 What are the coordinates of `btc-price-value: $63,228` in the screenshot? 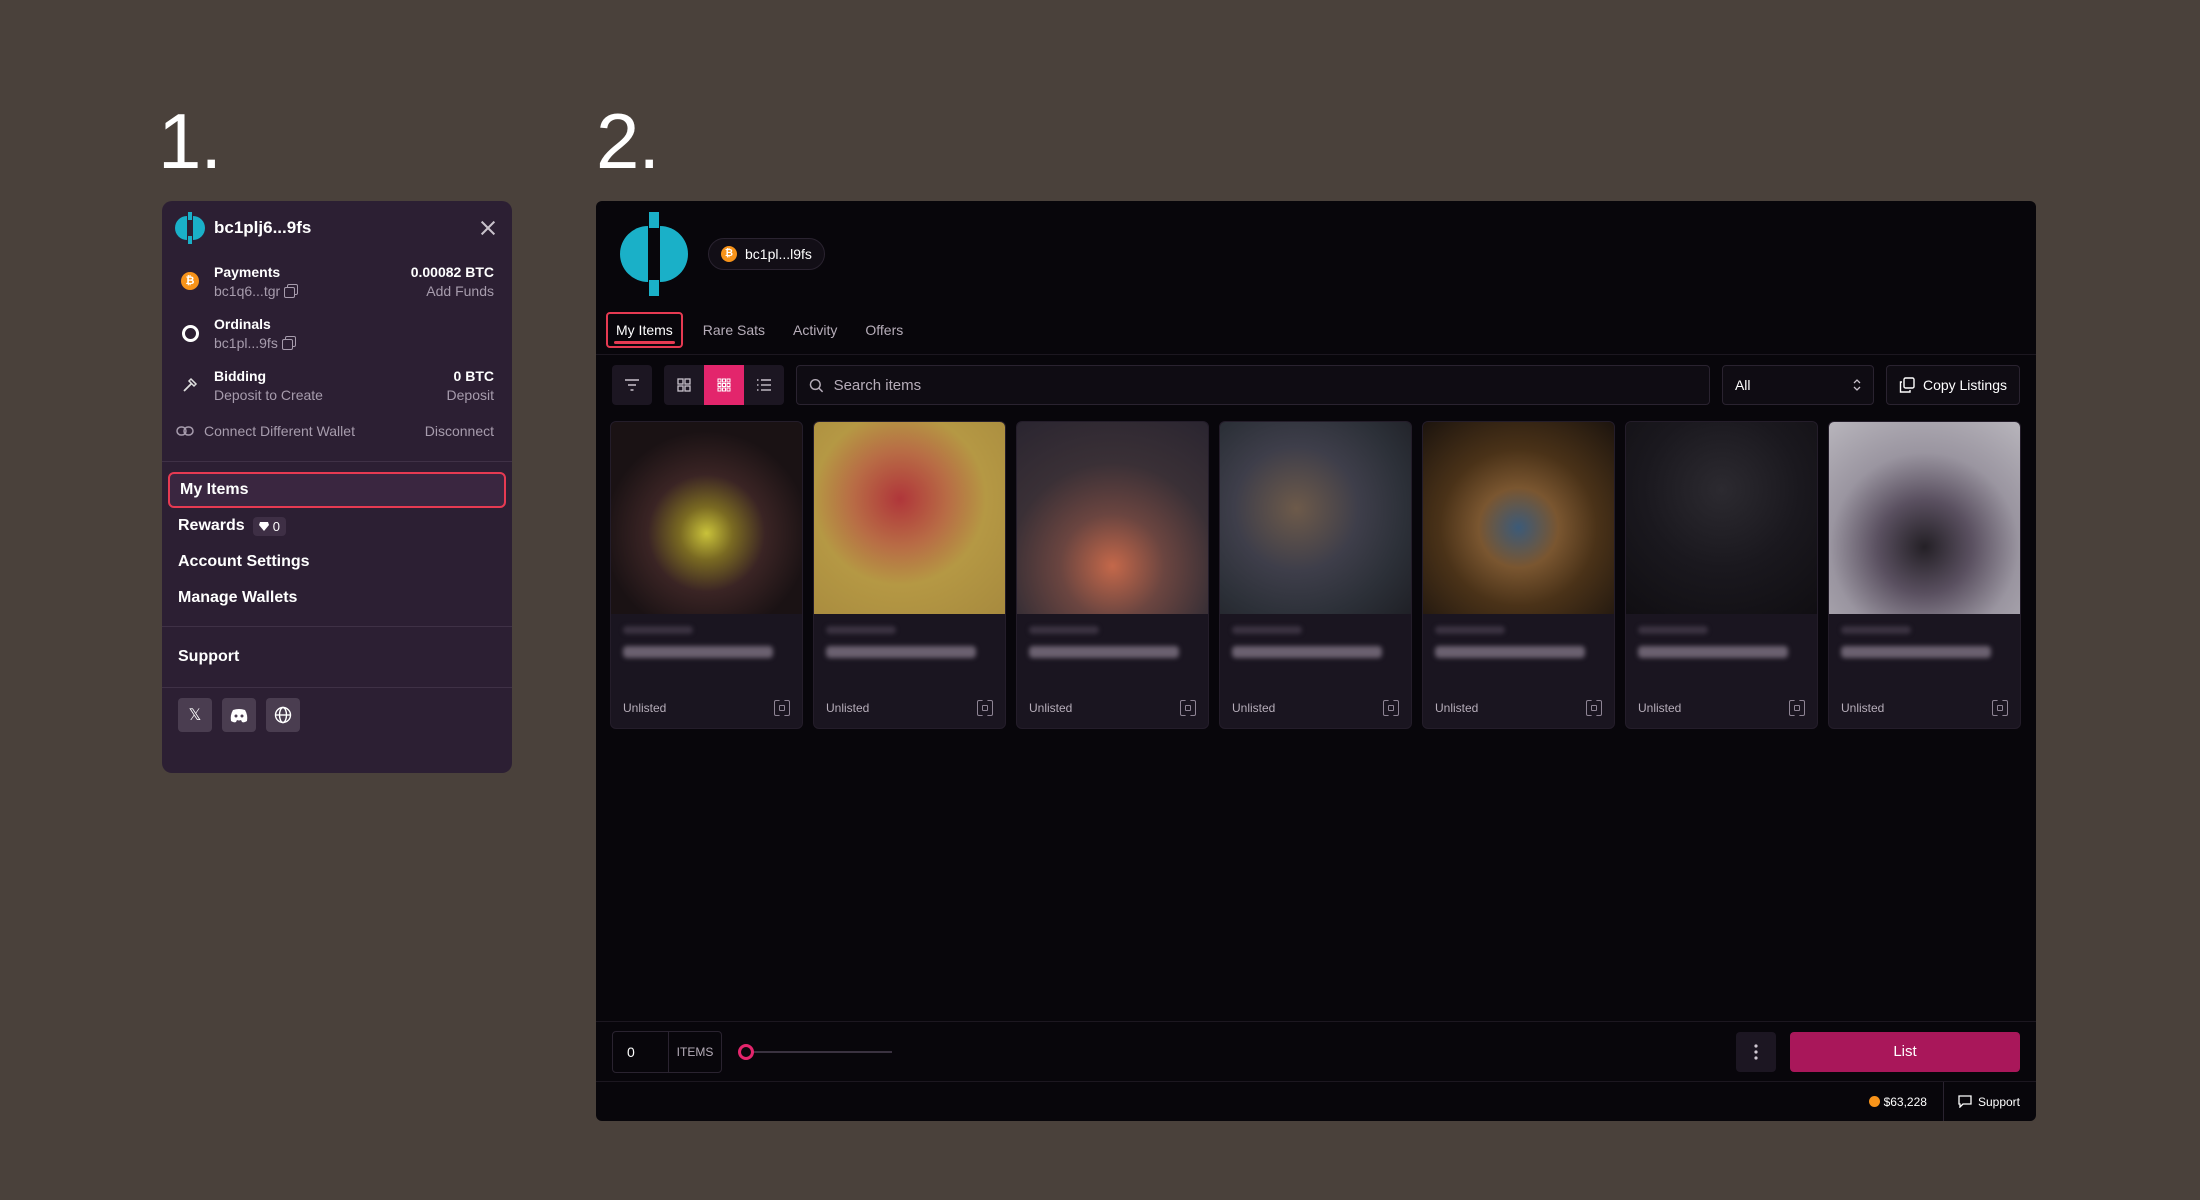 It's located at (1905, 1101).